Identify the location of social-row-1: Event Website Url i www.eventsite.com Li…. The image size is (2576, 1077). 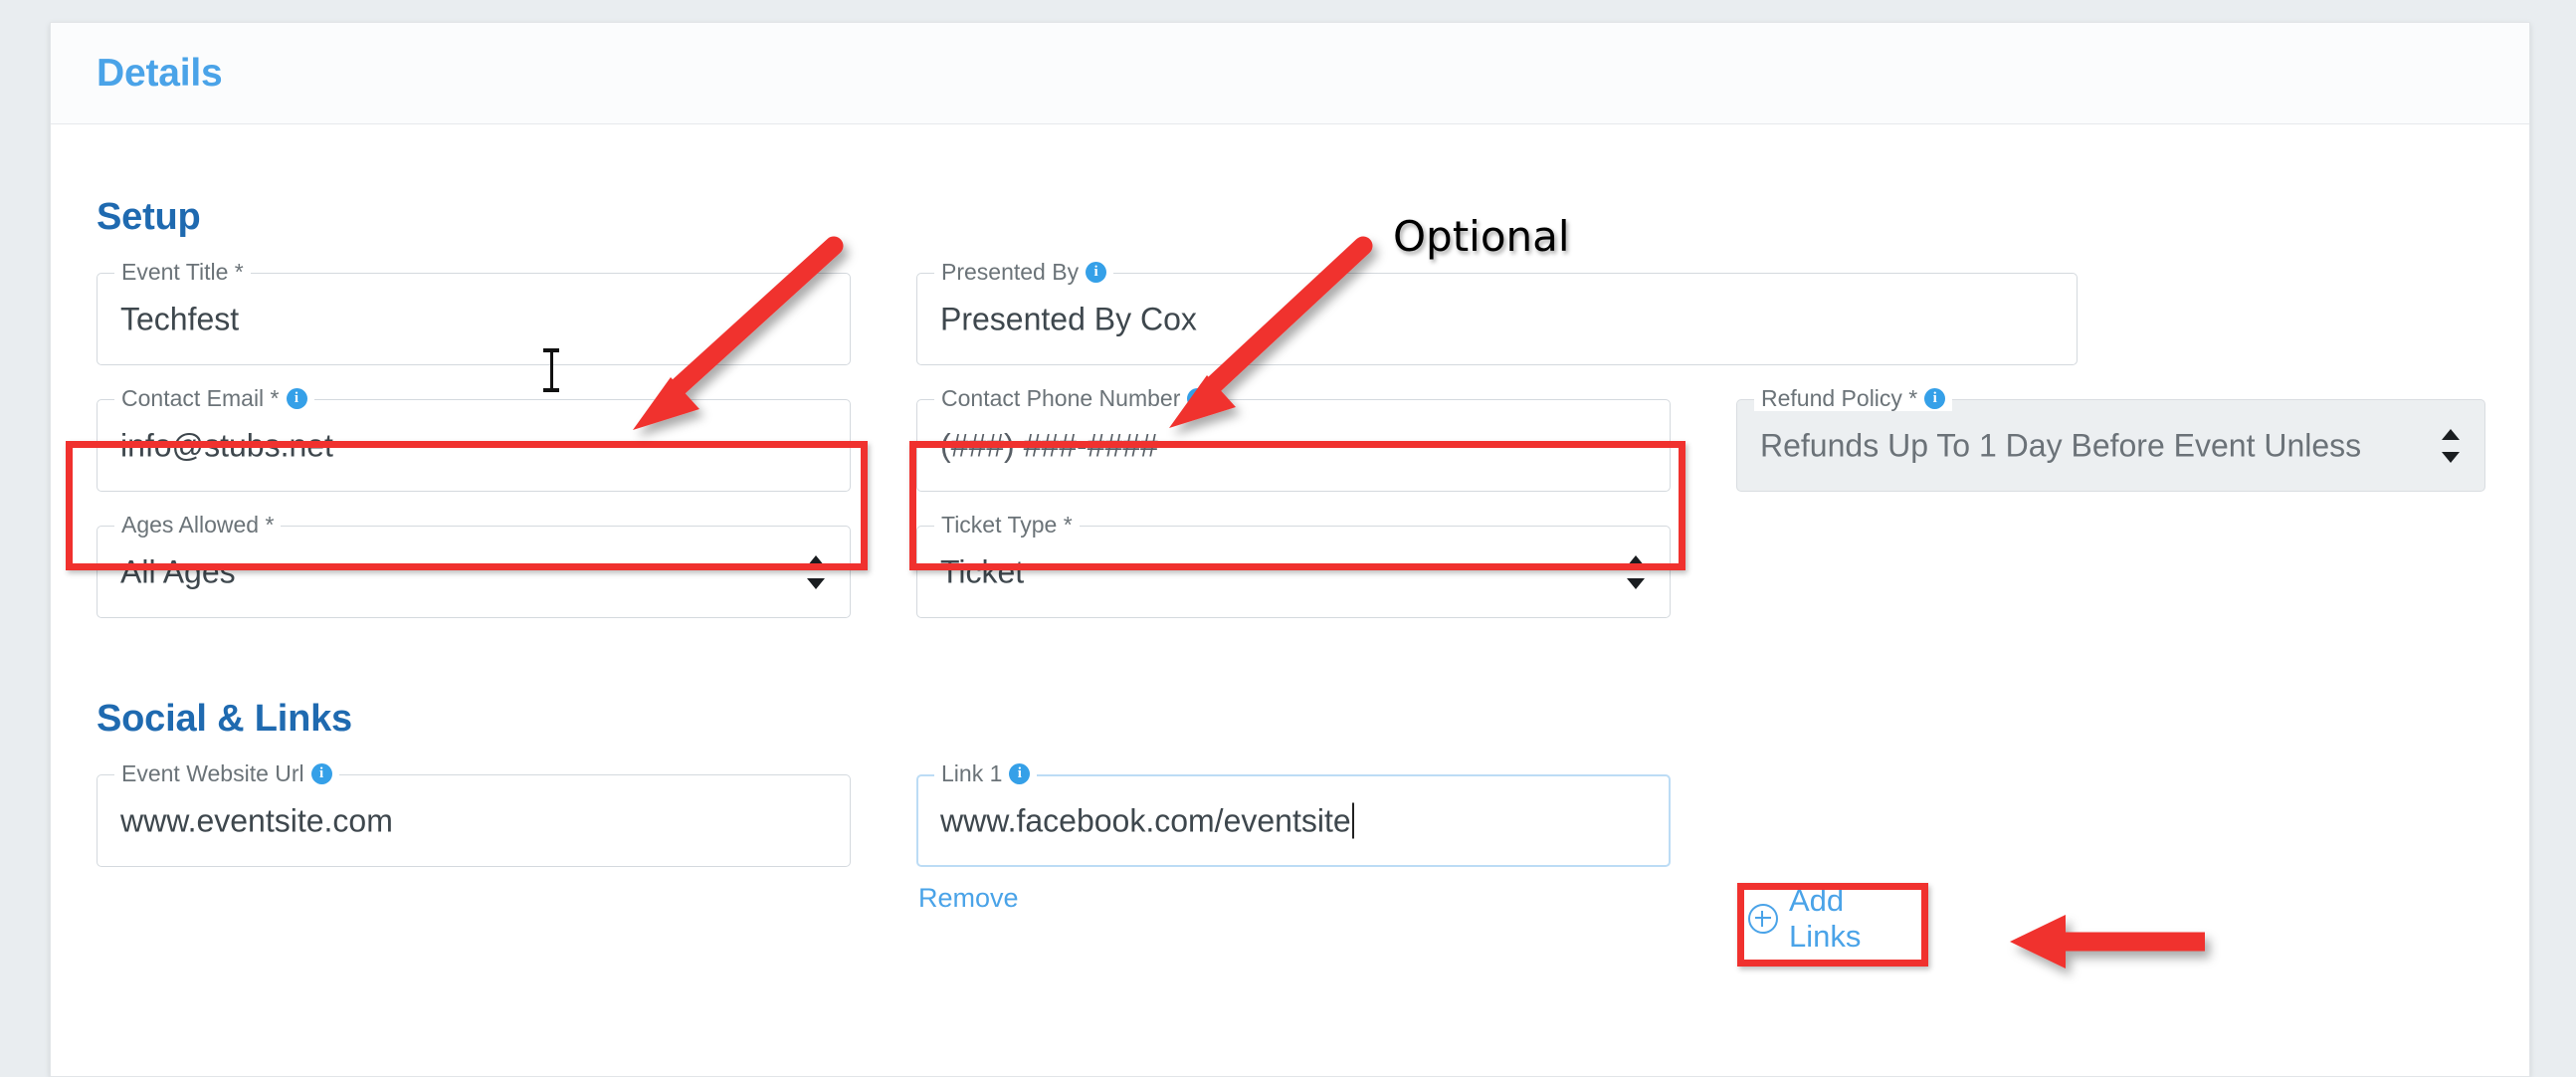
(1290, 827).